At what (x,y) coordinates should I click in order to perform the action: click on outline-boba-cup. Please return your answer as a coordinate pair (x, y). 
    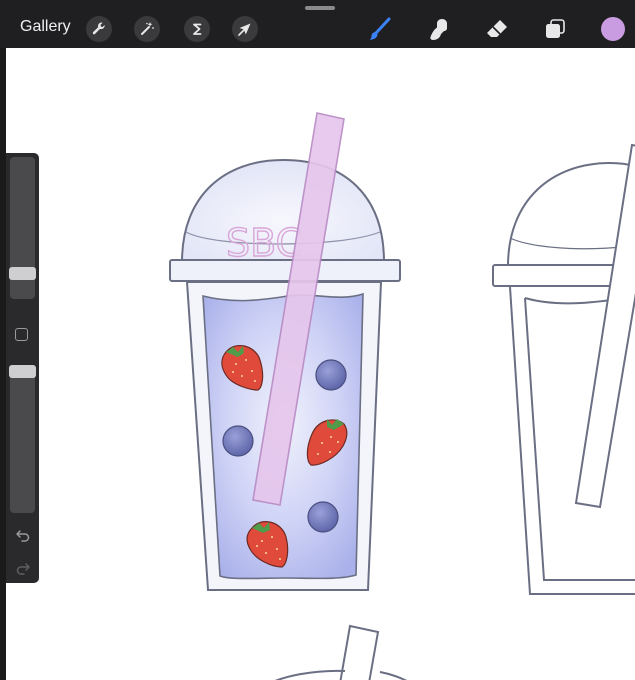
    Looking at the image, I should click on (563, 369).